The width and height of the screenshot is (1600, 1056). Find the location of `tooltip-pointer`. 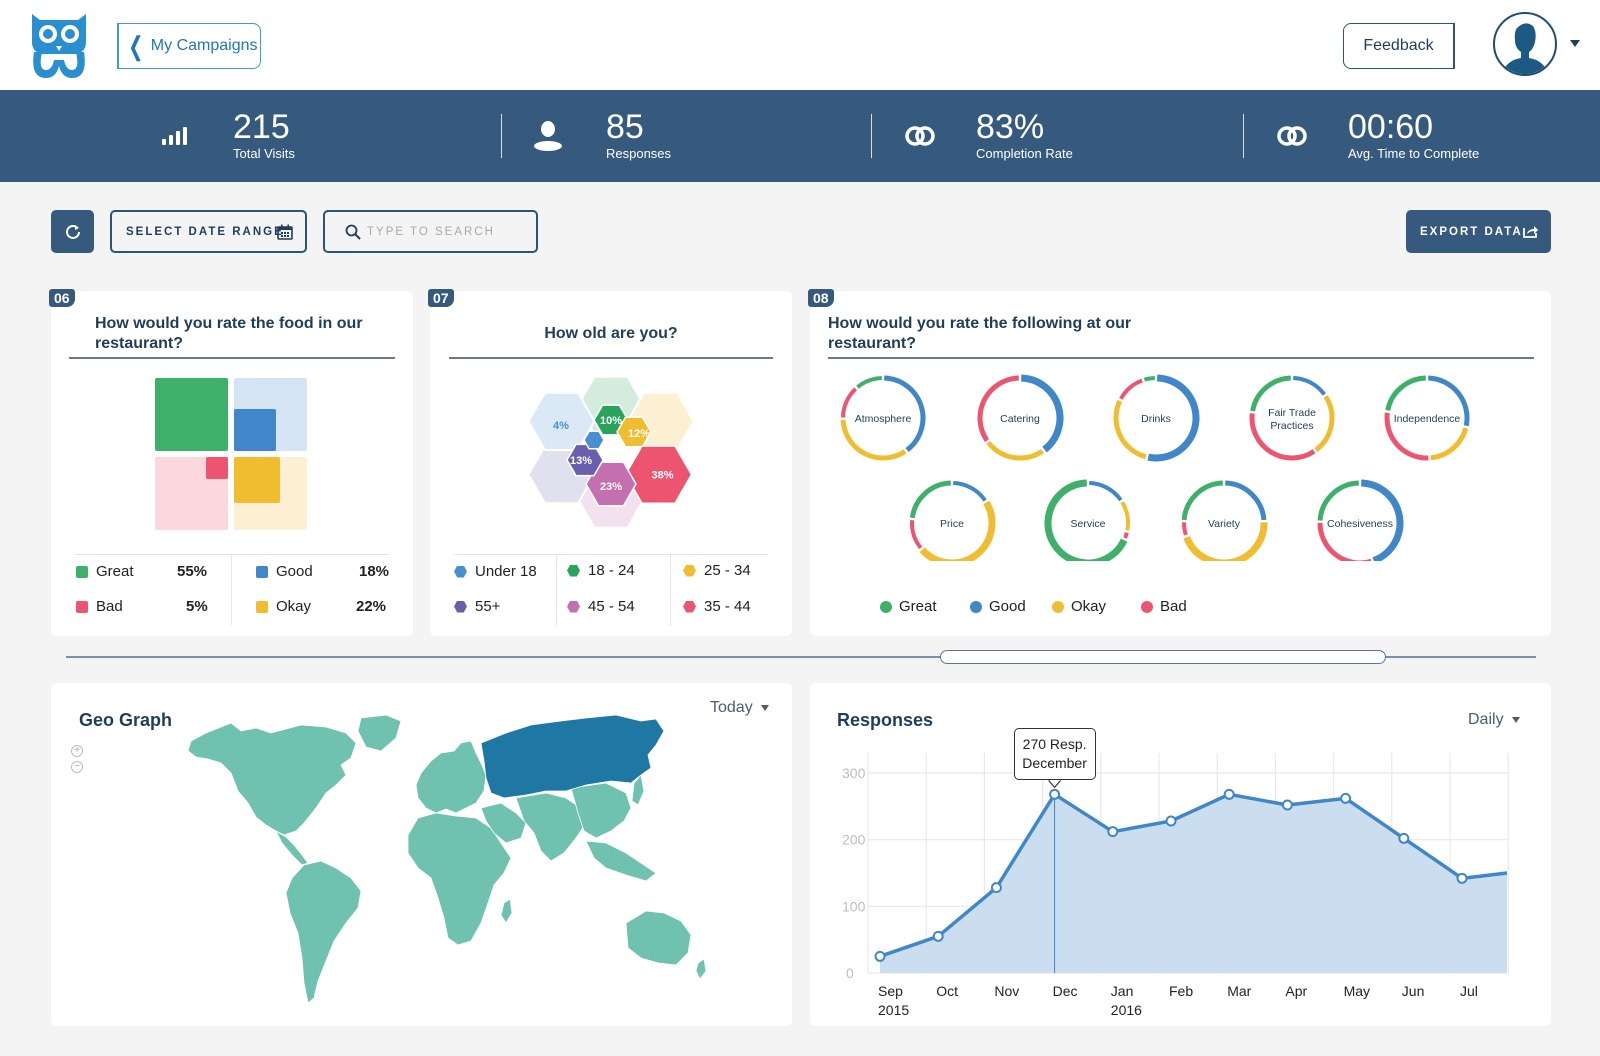

tooltip-pointer is located at coordinates (1055, 784).